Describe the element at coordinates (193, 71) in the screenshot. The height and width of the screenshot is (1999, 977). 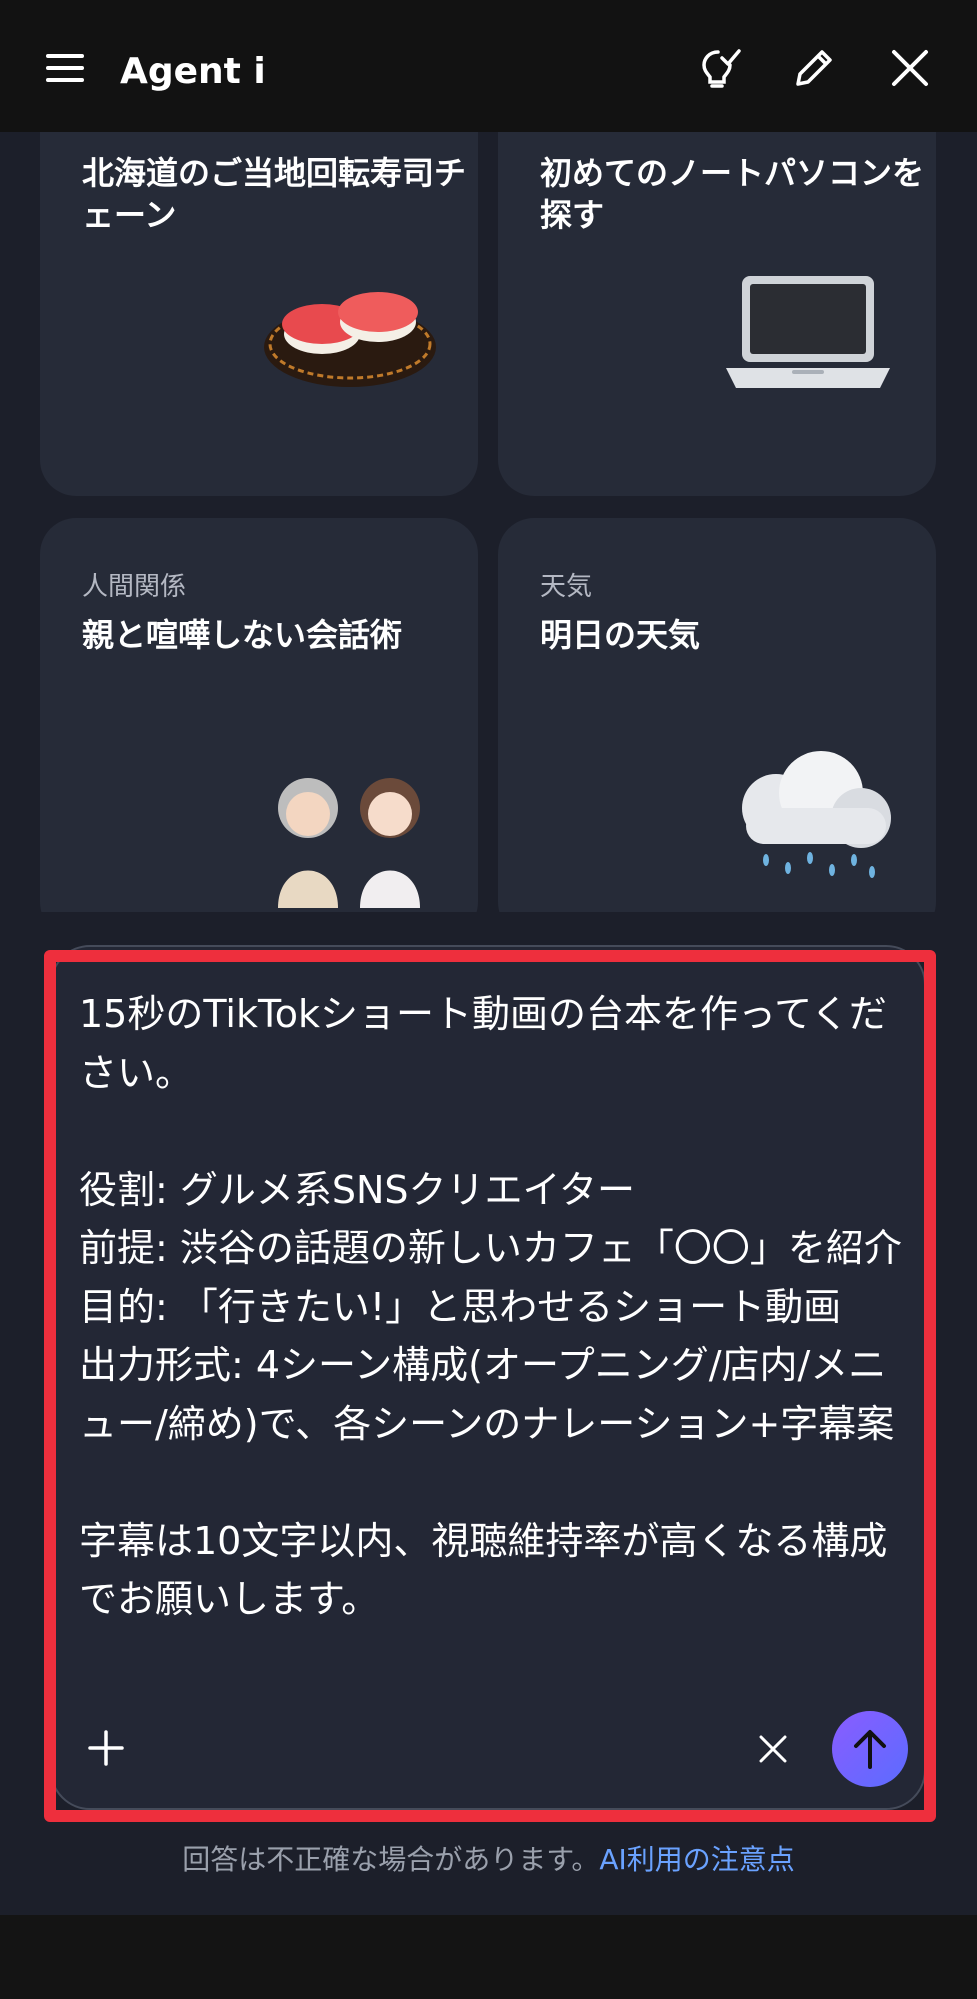
I see `app-title: Agent i` at that location.